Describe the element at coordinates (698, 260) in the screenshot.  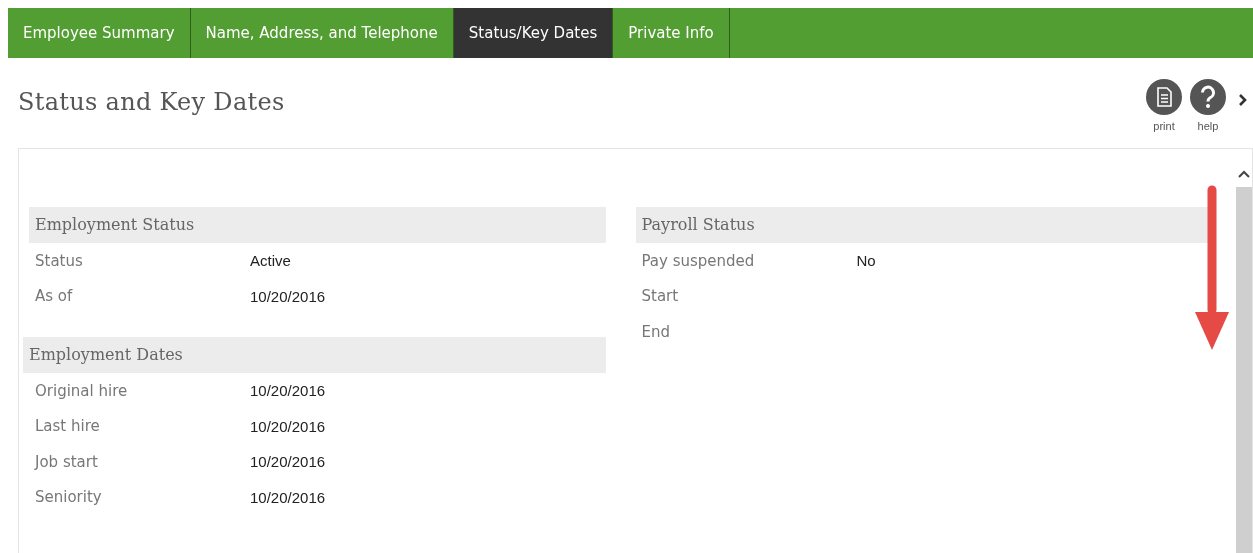
I see `field-label: Pay suspended` at that location.